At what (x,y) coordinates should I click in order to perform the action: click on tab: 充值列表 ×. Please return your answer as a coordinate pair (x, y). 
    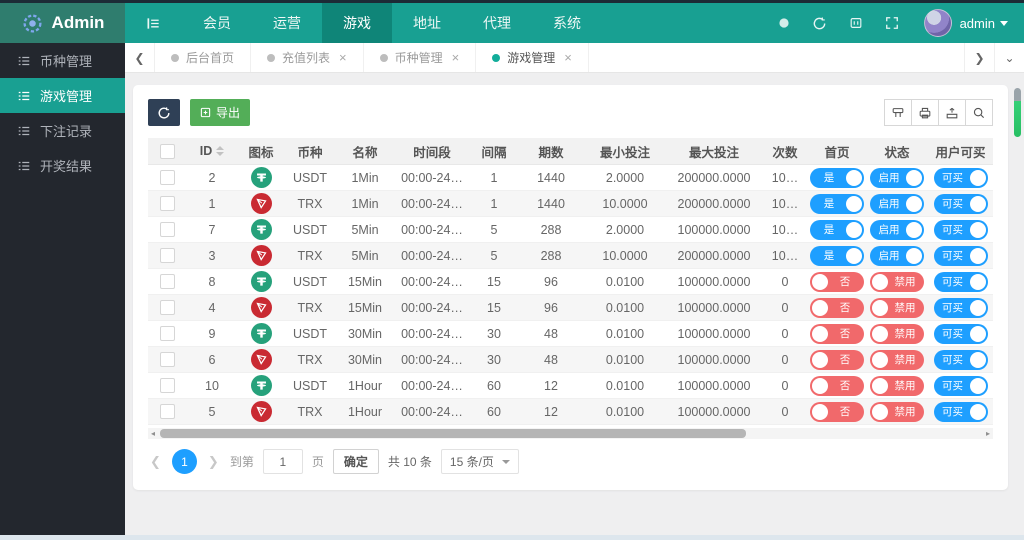
    Looking at the image, I should click on (307, 57).